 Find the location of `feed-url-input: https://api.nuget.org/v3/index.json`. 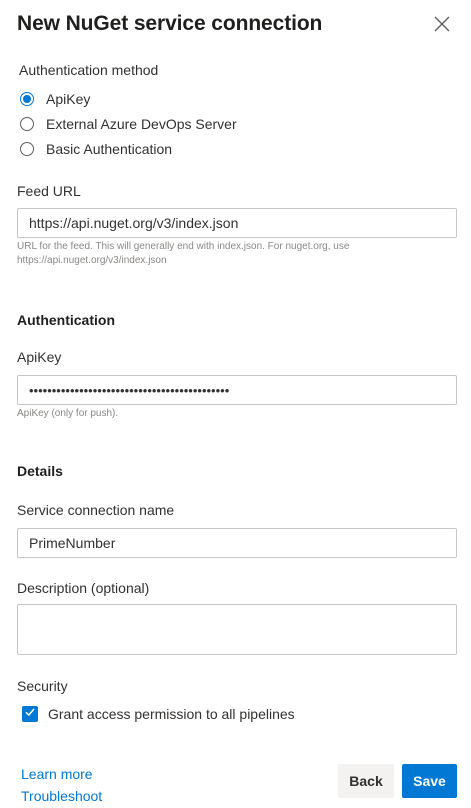

feed-url-input: https://api.nuget.org/v3/index.json is located at coordinates (237, 223).